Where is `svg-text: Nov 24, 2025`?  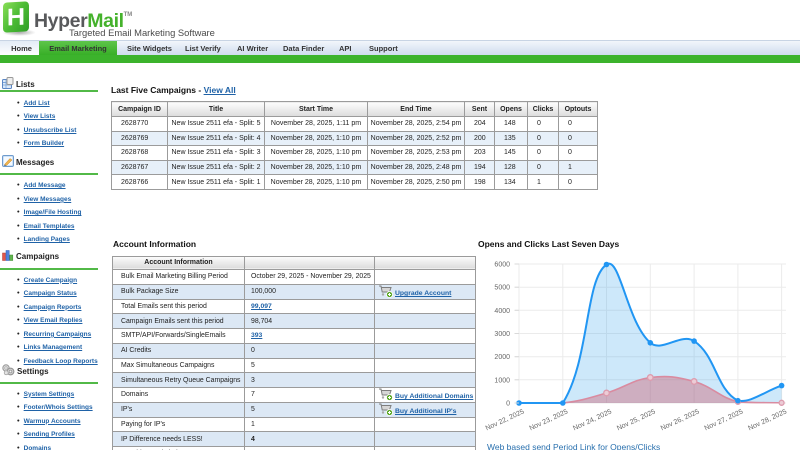 svg-text: Nov 24, 2025 is located at coordinates (592, 420).